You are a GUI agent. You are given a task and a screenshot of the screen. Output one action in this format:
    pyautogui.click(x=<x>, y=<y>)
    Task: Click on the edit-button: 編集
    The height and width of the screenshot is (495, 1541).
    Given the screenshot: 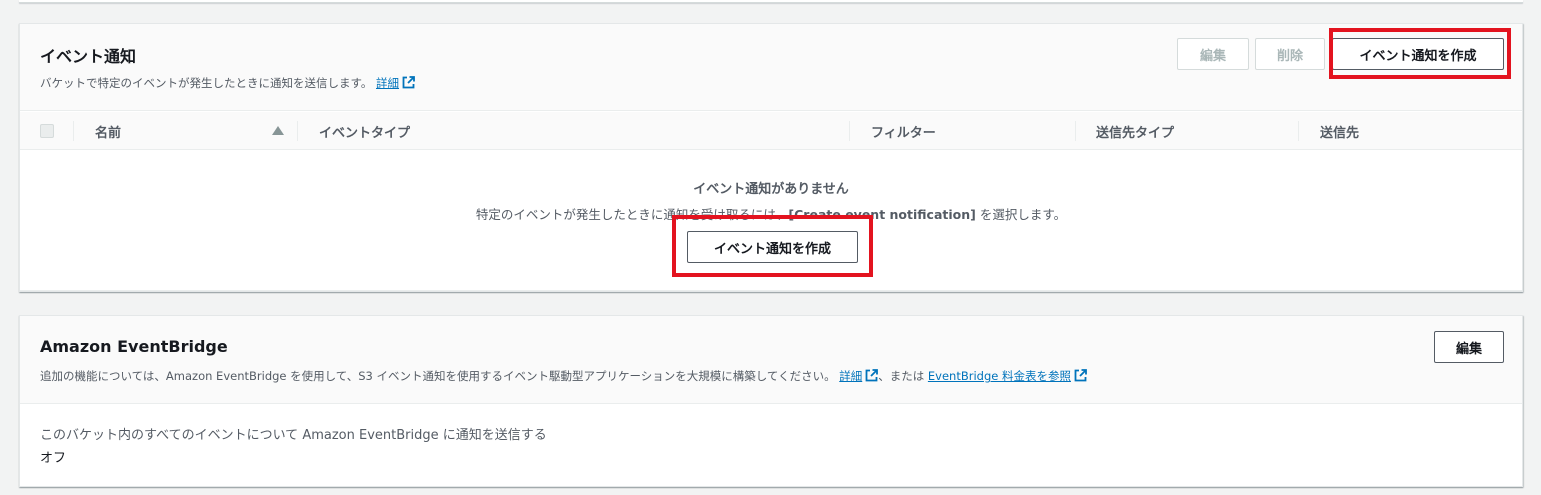 What is the action you would take?
    pyautogui.click(x=1213, y=54)
    